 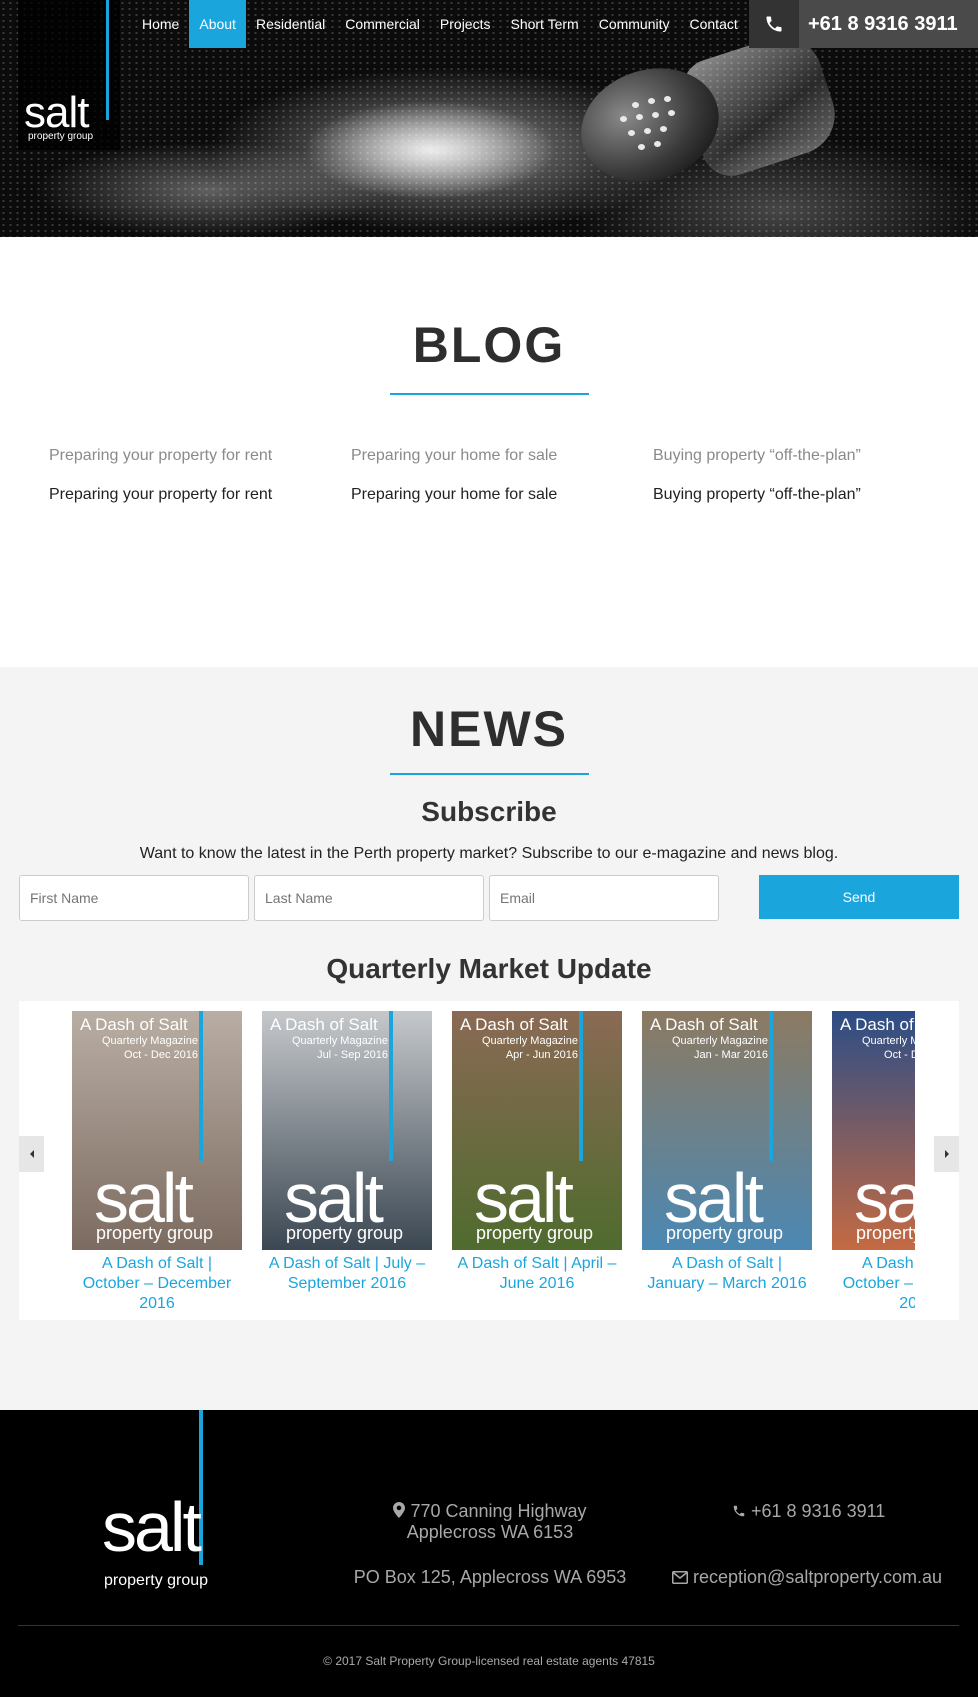 What do you see at coordinates (498, 1511) in the screenshot?
I see `footer-address-line1: 770 Canning Highway` at bounding box center [498, 1511].